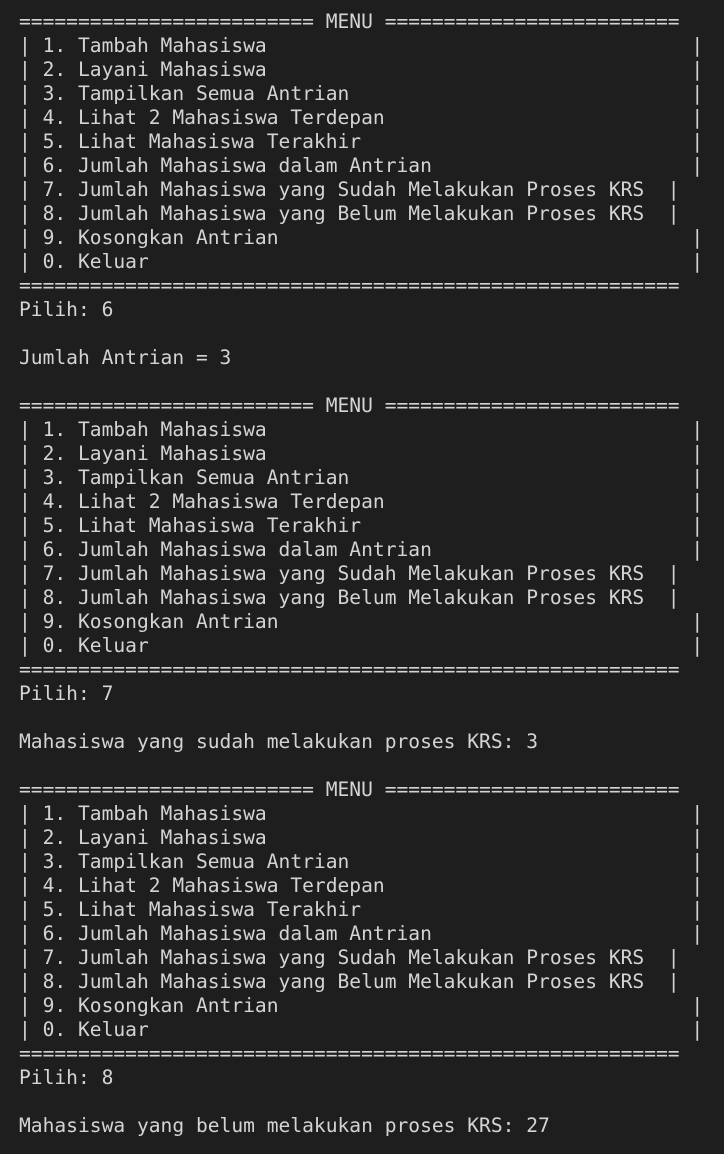 The height and width of the screenshot is (1154, 724). Describe the element at coordinates (66, 693) in the screenshot. I see `choice-prompt: Pilih: 7` at that location.